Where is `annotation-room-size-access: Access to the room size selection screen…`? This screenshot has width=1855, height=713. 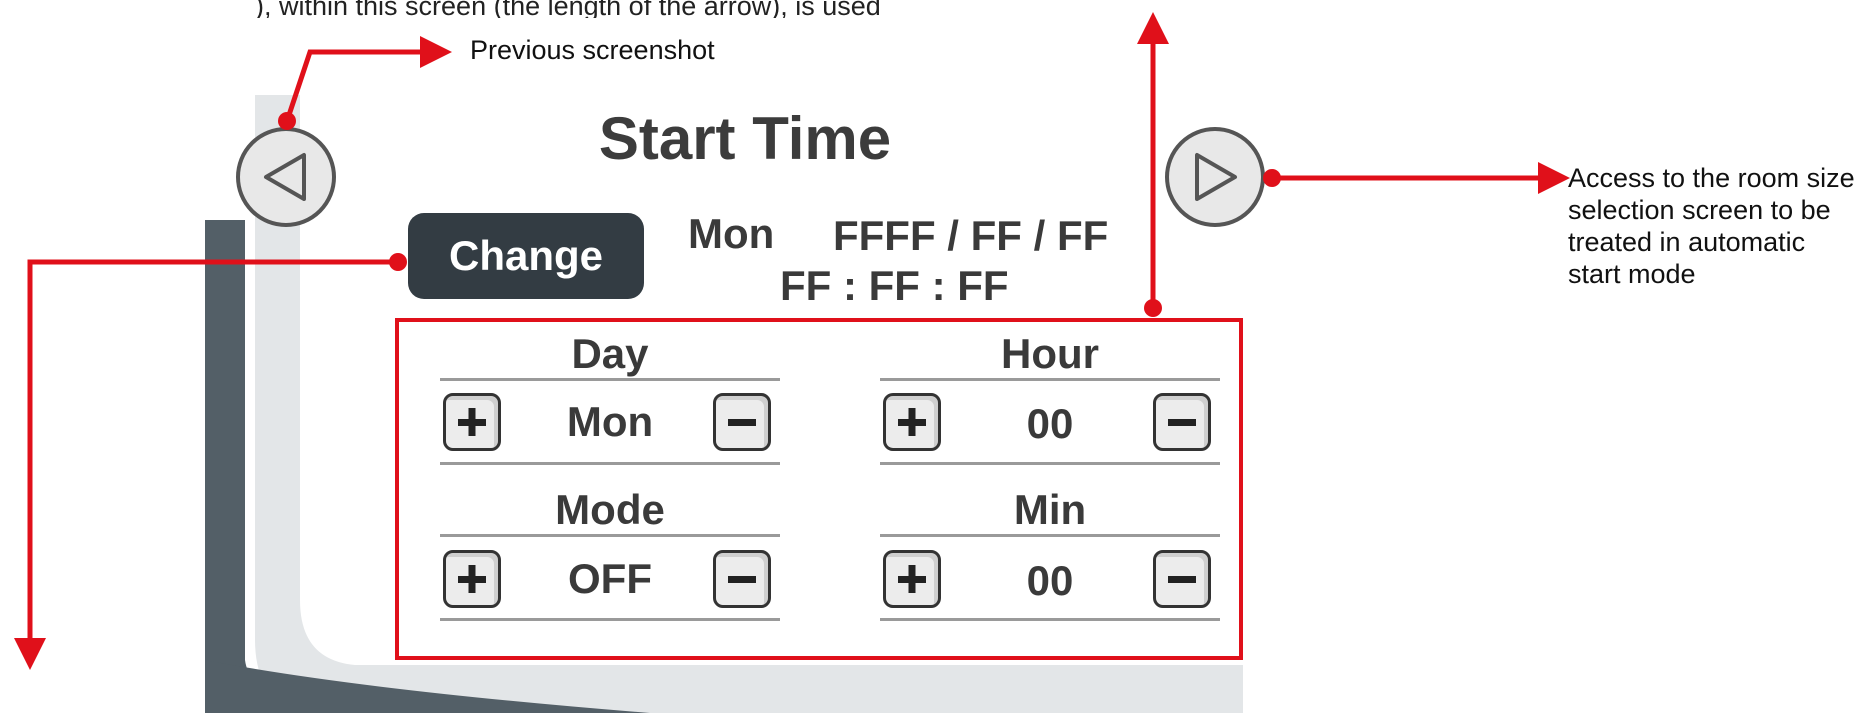
annotation-room-size-access: Access to the room size selection screen… is located at coordinates (1711, 226).